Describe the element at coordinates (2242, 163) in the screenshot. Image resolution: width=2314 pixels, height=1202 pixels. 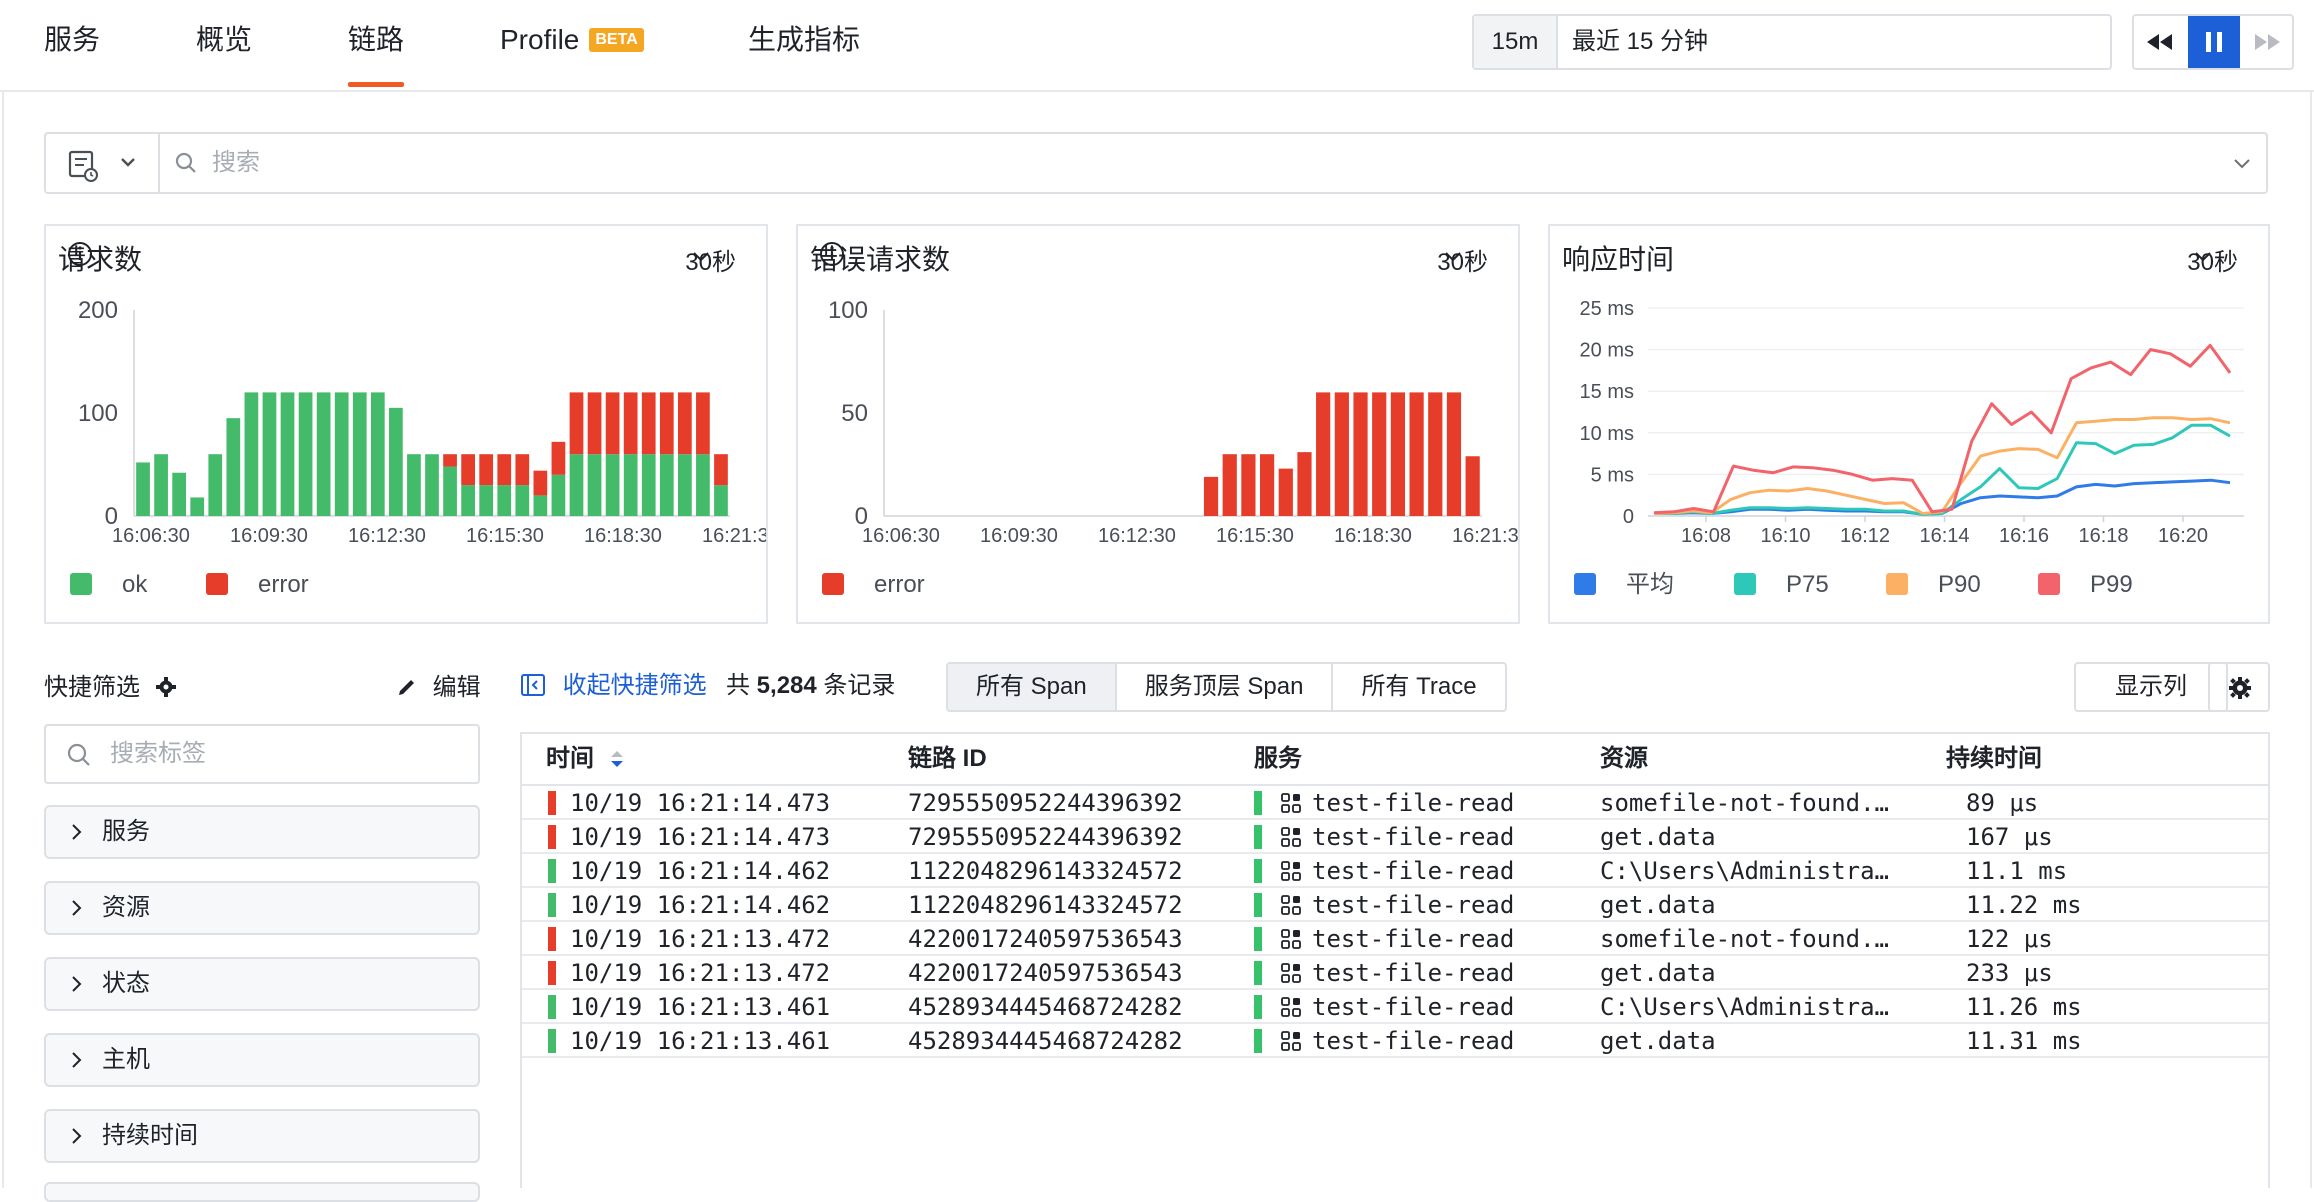
I see `chevron-down-icon` at that location.